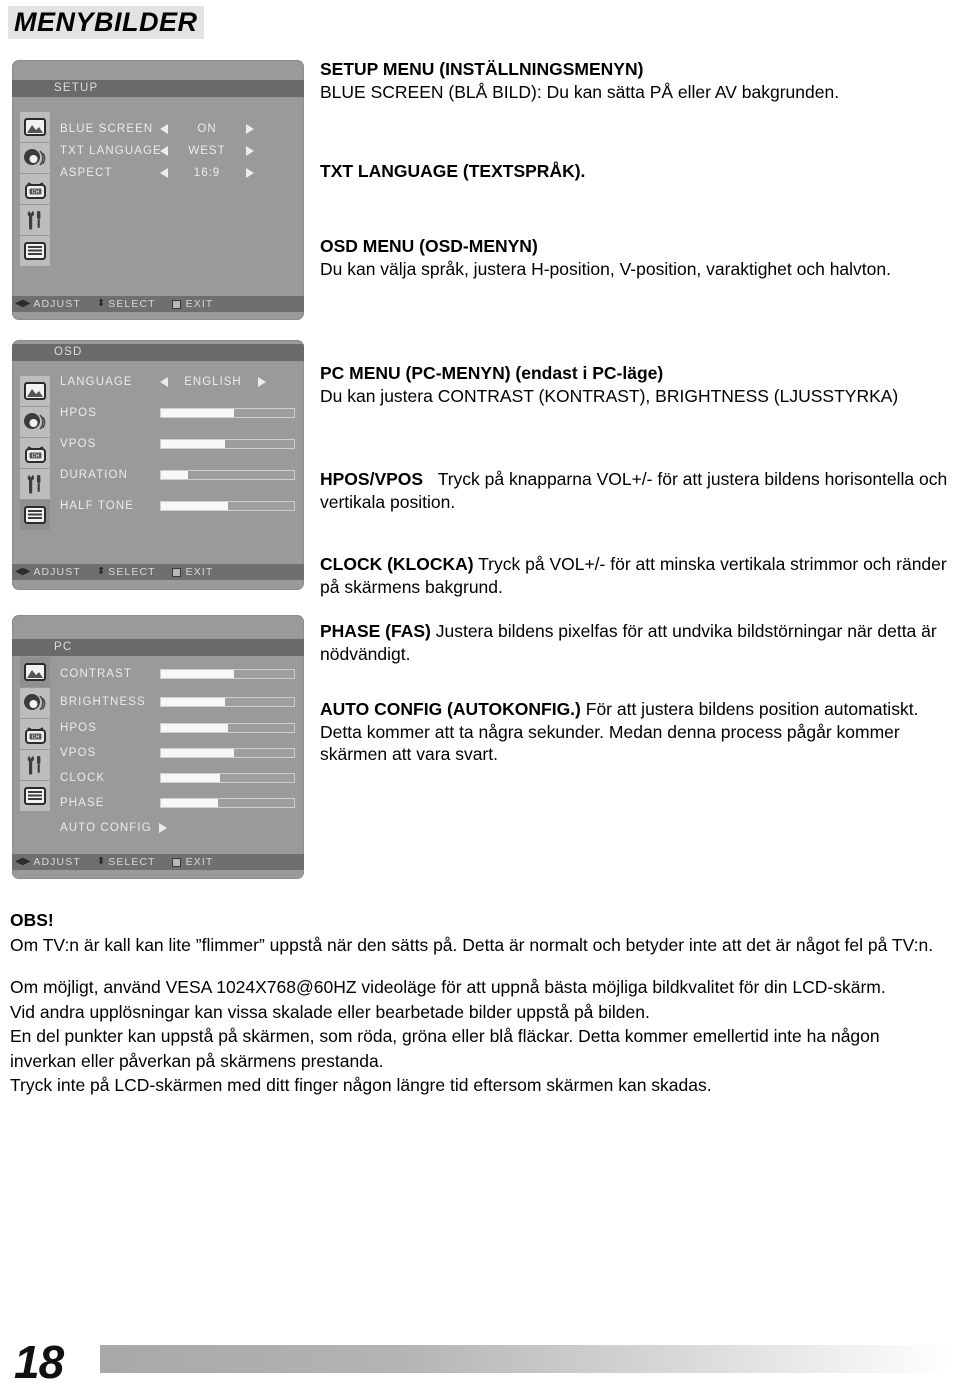 Image resolution: width=960 pixels, height=1397 pixels. What do you see at coordinates (103, 701) in the screenshot?
I see `menu-row-label: BRIGHTNESS` at bounding box center [103, 701].